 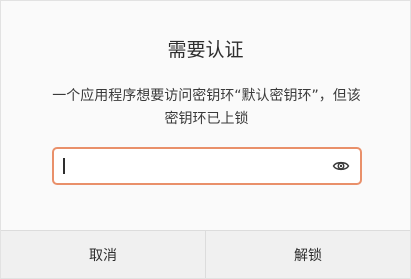 I want to click on unlock-button: 解锁, so click(x=307, y=254).